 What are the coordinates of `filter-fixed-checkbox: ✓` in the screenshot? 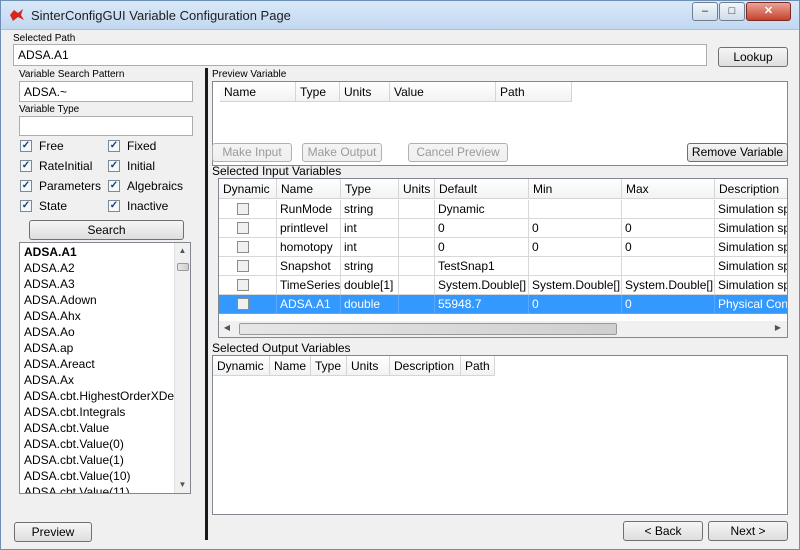 It's located at (114, 146).